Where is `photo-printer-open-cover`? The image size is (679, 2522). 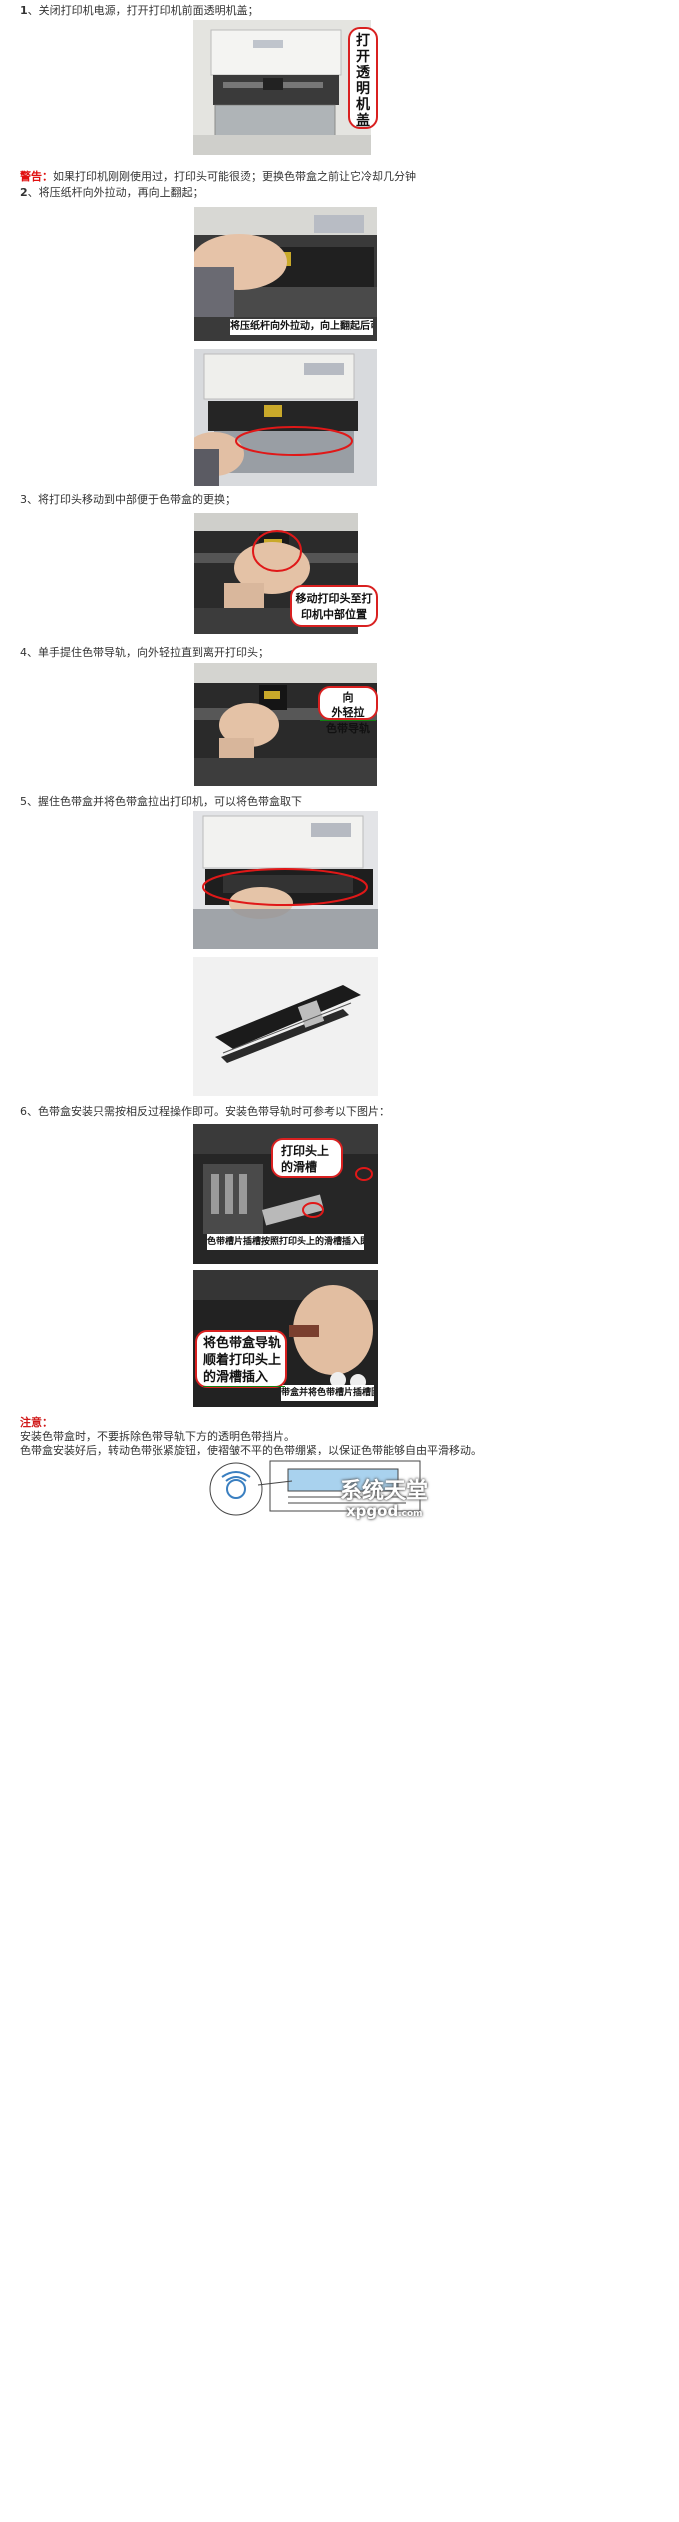
photo-printer-open-cover is located at coordinates (282, 87).